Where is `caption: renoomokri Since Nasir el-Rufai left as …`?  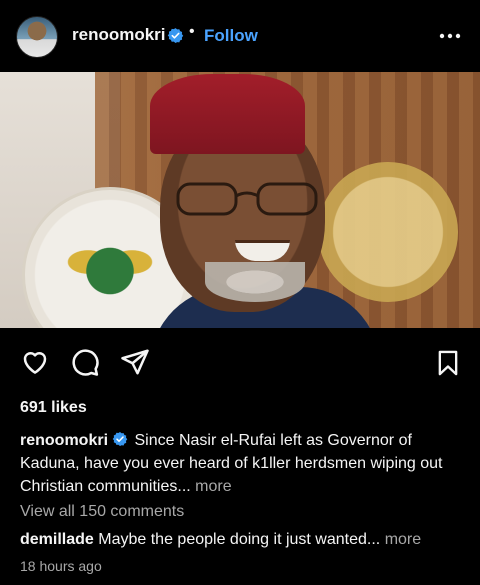
caption: renoomokri Since Nasir el-Rufai left as … is located at coordinates (242, 463).